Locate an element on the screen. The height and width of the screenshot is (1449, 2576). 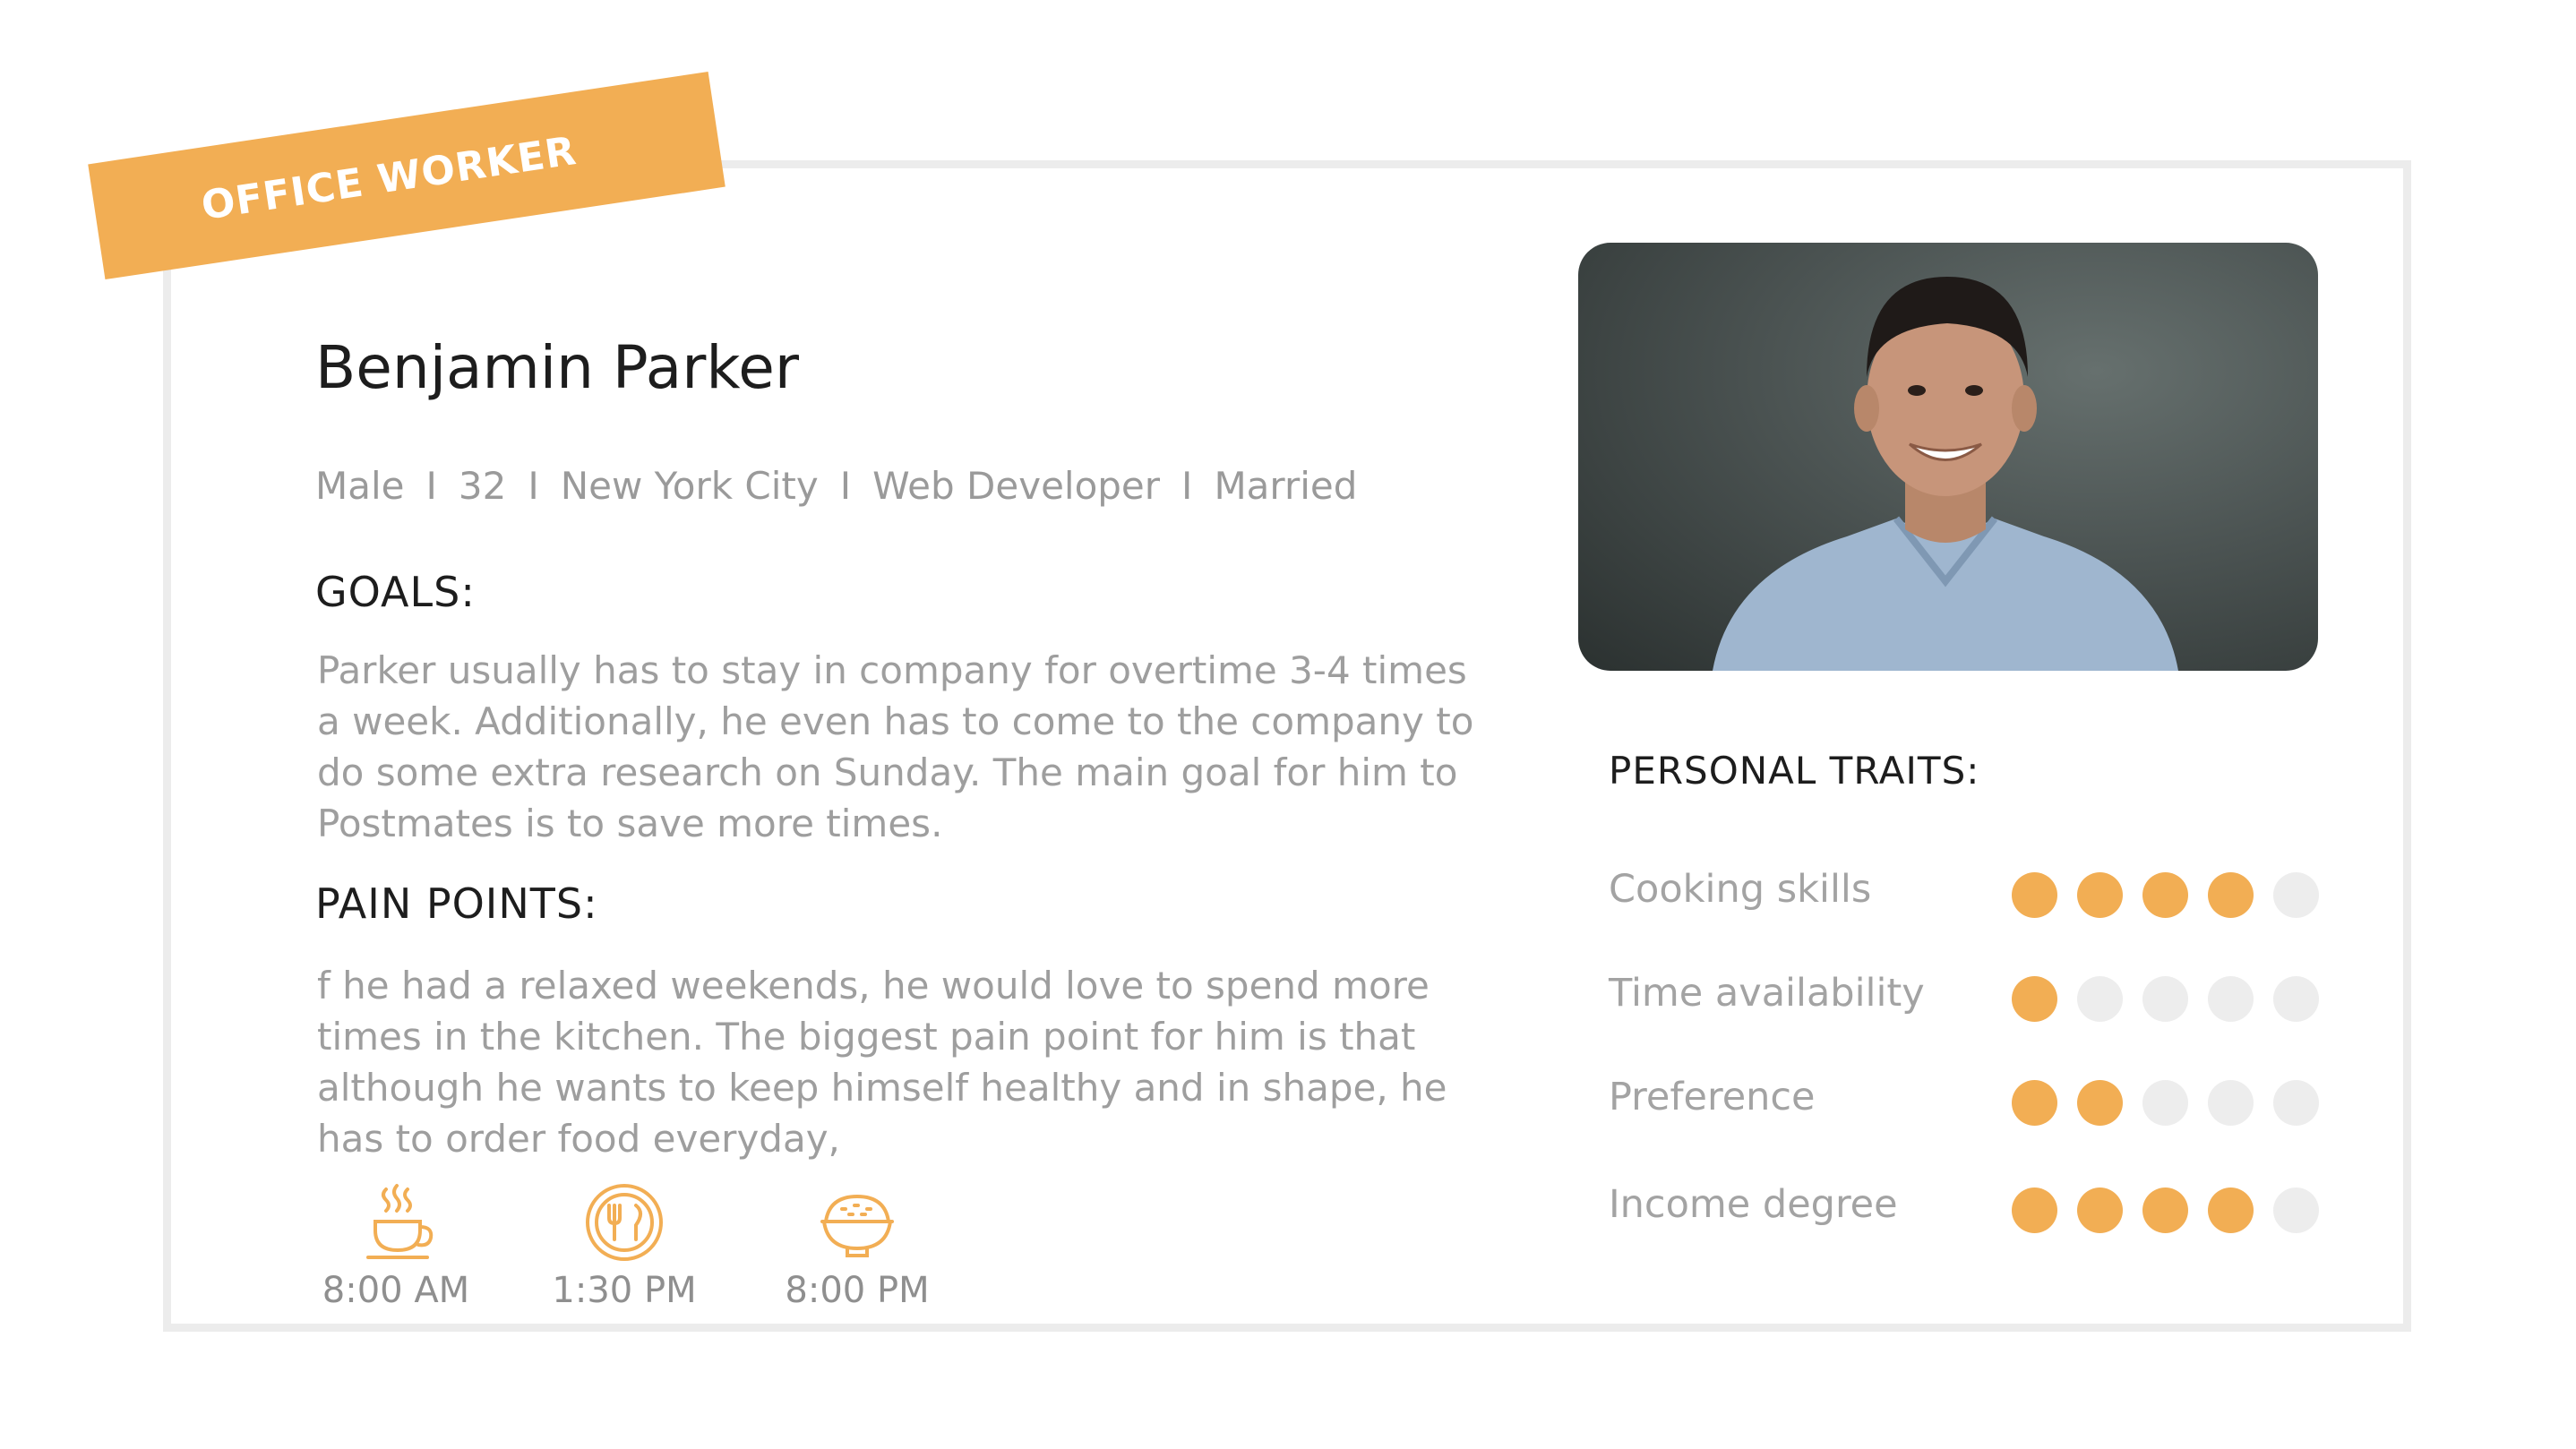
role-label: OFFICE WORKER is located at coordinates (389, 178).